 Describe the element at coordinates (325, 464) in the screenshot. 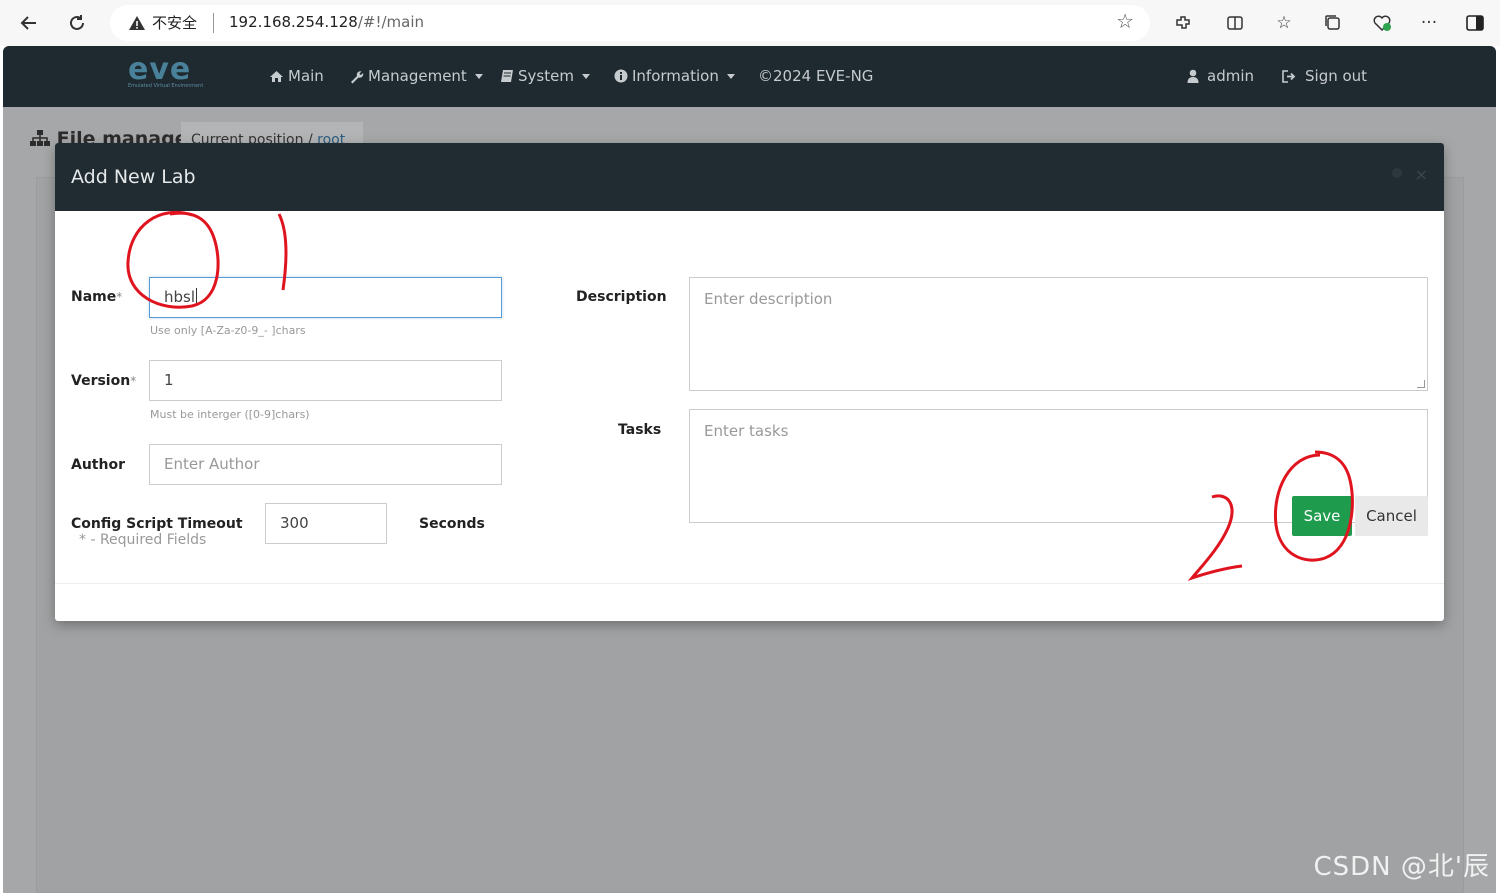

I see `author-input: Enter Author` at that location.